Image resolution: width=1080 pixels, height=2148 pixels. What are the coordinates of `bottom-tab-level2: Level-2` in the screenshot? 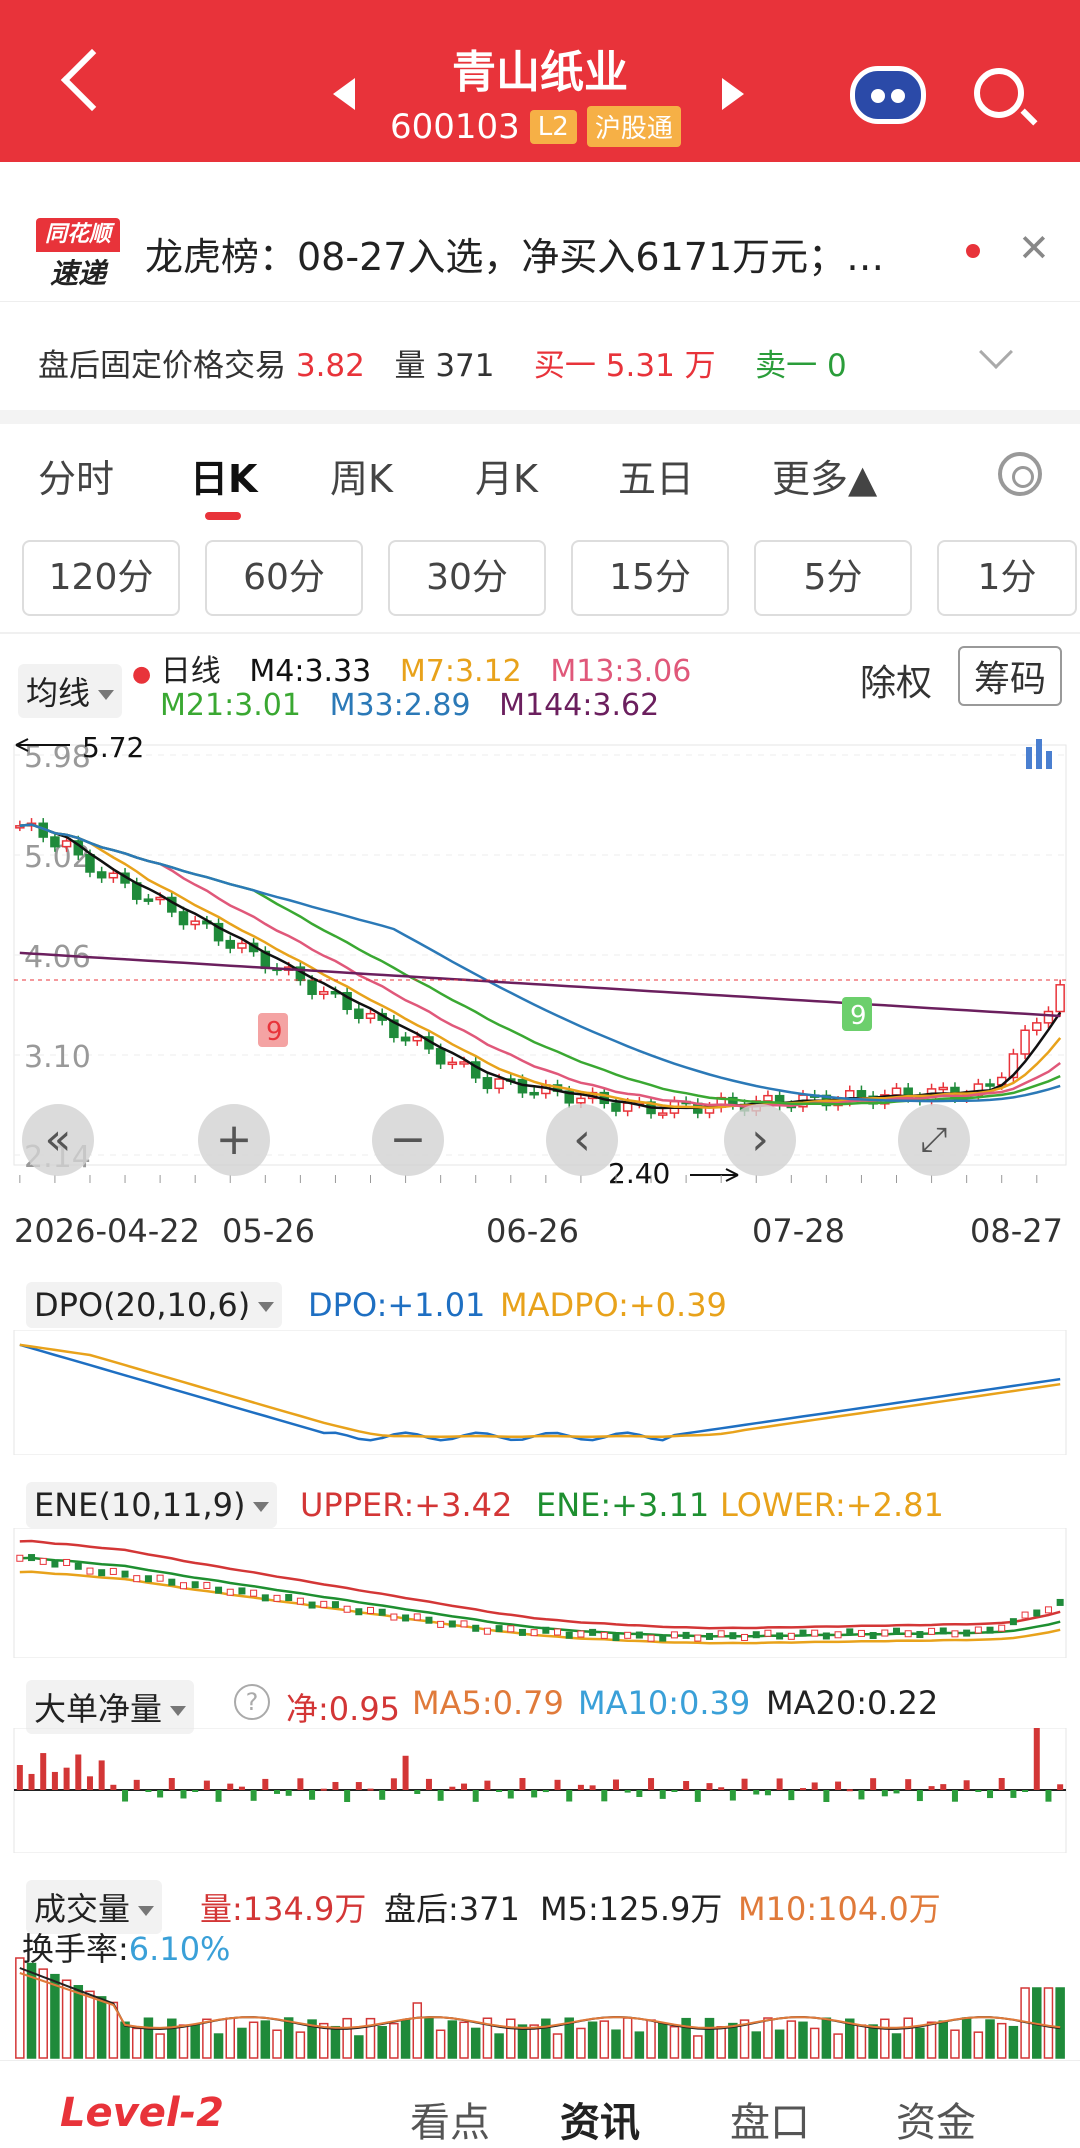 It's located at (142, 2113).